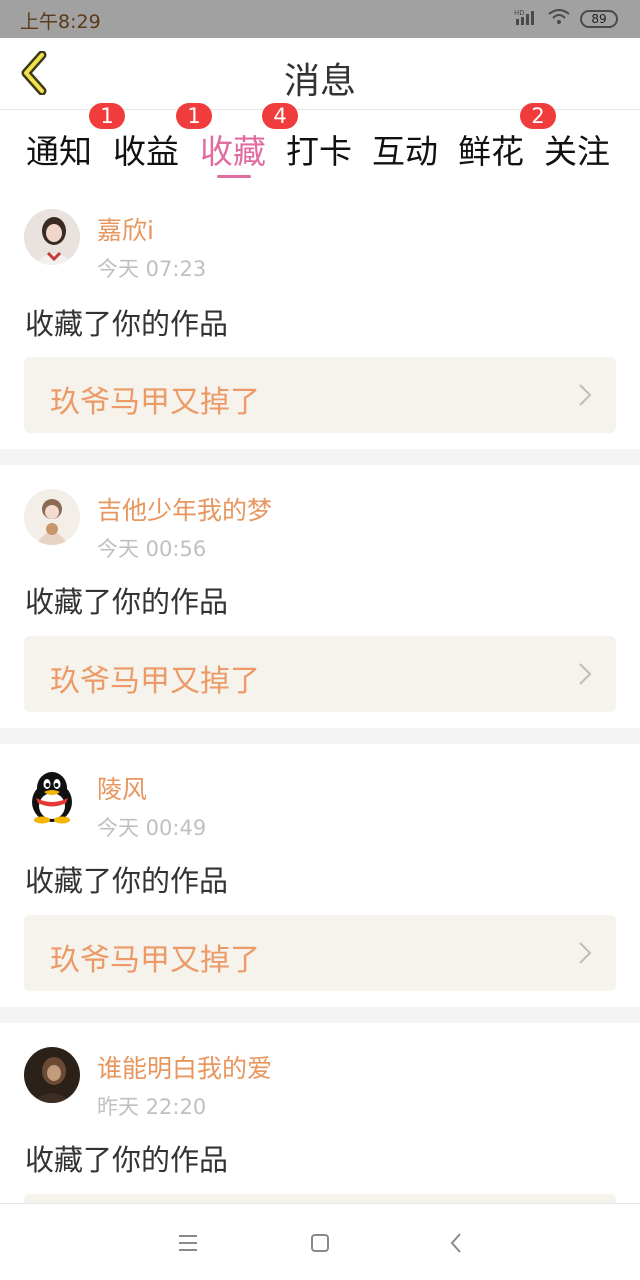 This screenshot has width=640, height=1280. I want to click on username: 嘉欣i, so click(125, 229).